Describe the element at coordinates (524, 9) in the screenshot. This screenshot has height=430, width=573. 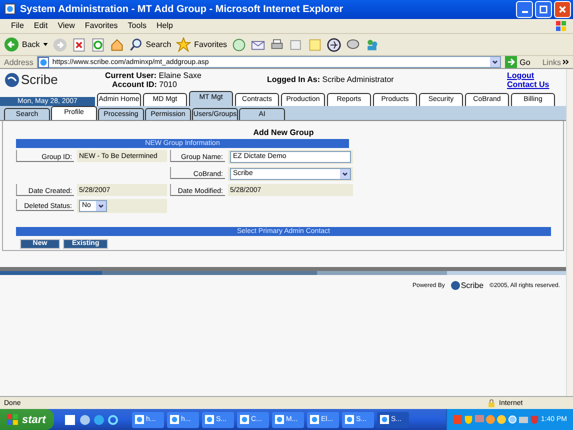
I see `minimize-button` at that location.